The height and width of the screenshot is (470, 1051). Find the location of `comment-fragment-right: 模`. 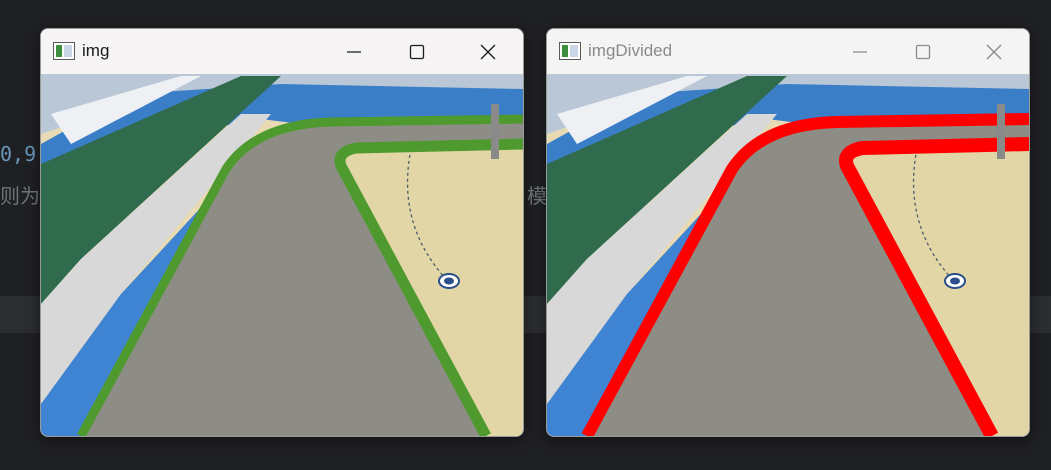

comment-fragment-right: 模 is located at coordinates (537, 196).